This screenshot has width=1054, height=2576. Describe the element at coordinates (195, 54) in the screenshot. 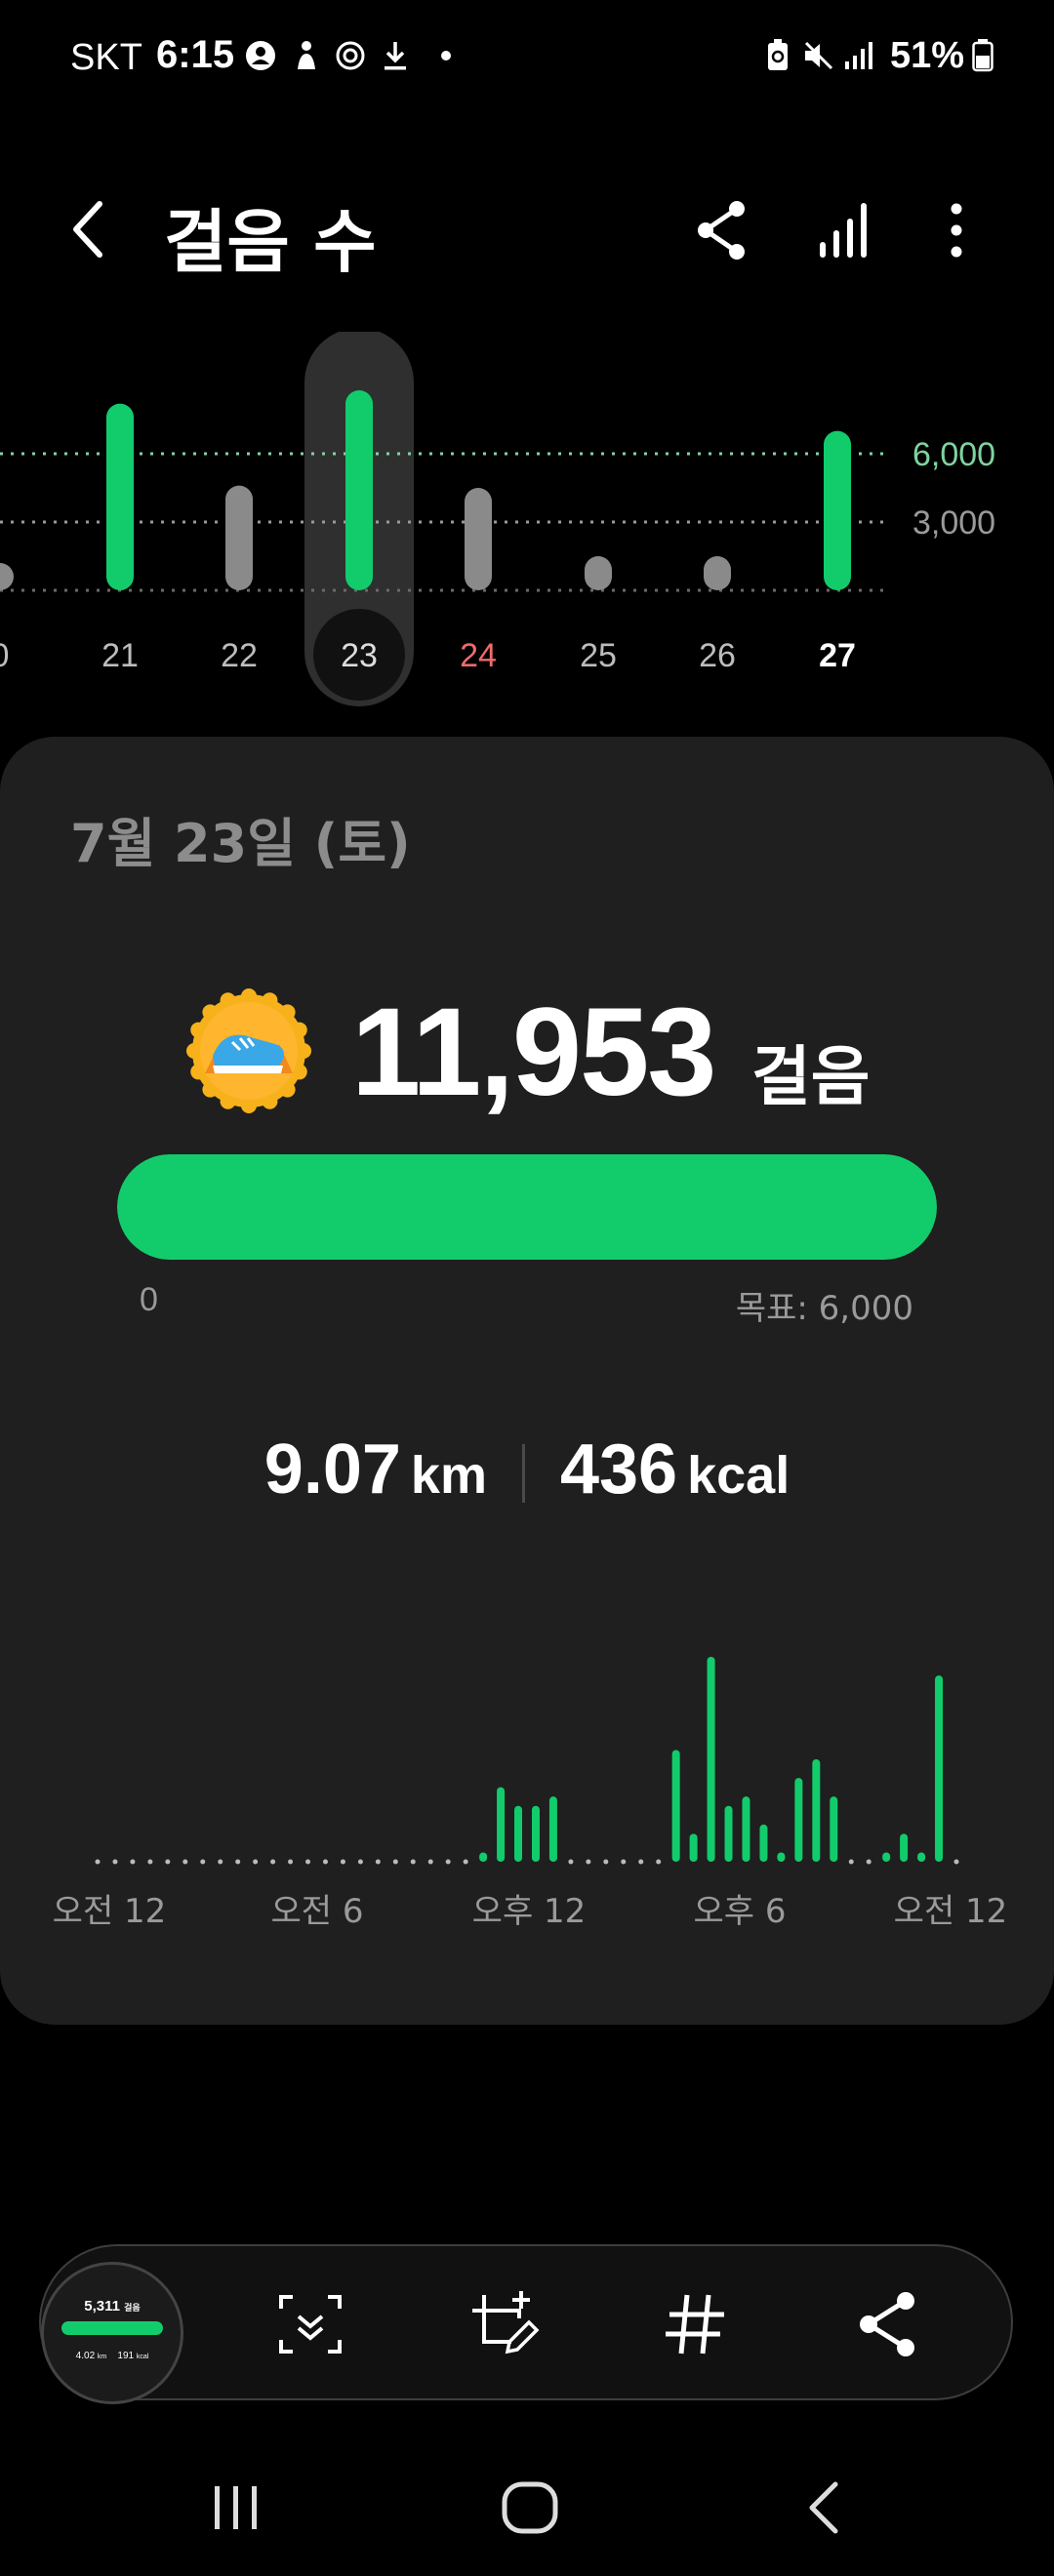

I see `status-time: 6:15` at that location.